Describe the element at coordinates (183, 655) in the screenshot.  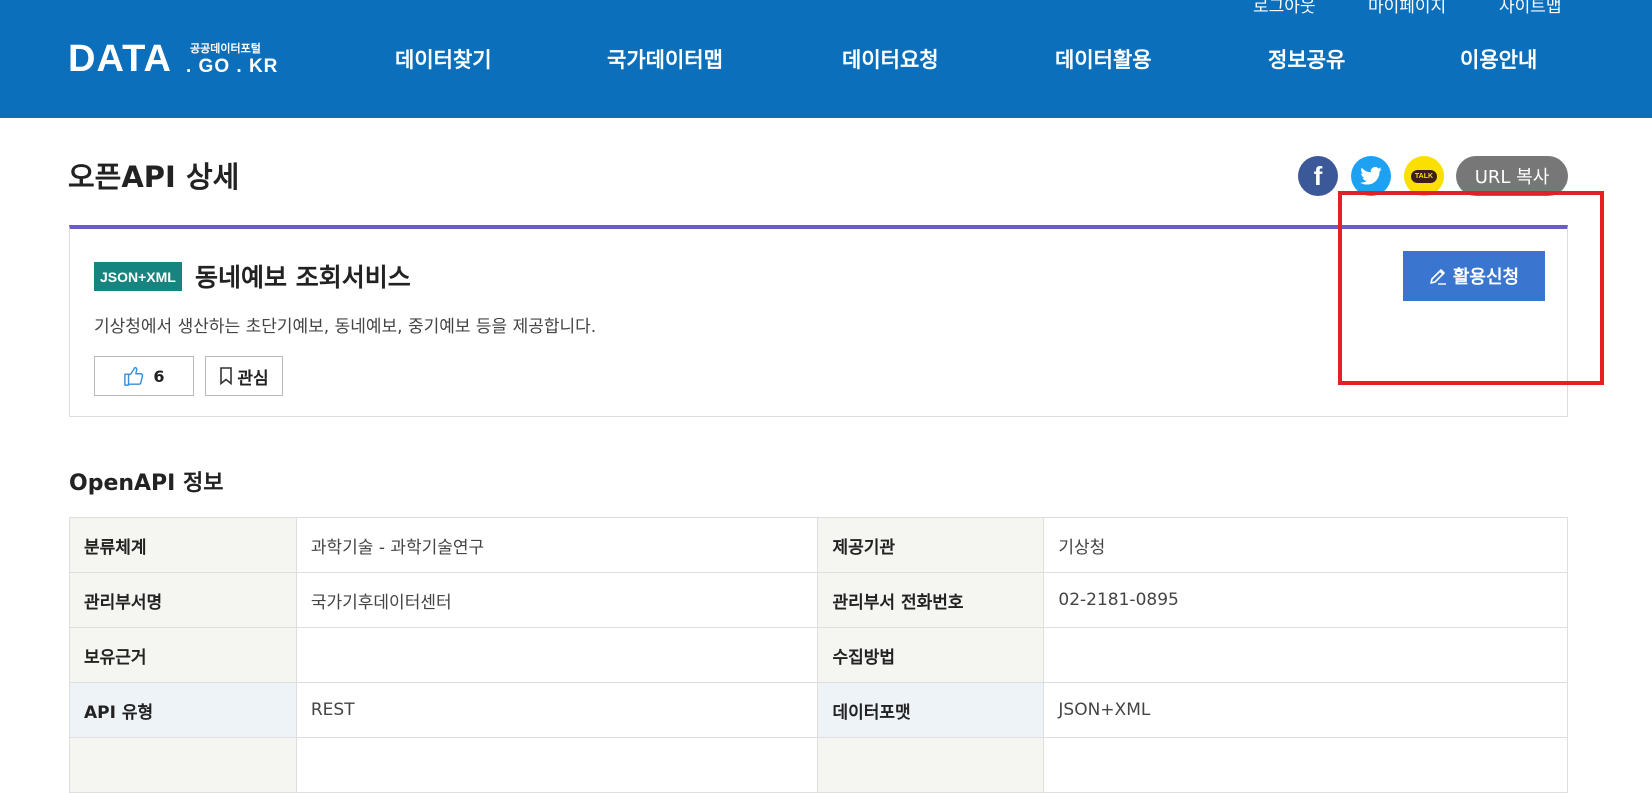
I see `table-header-cell: 보유근거` at that location.